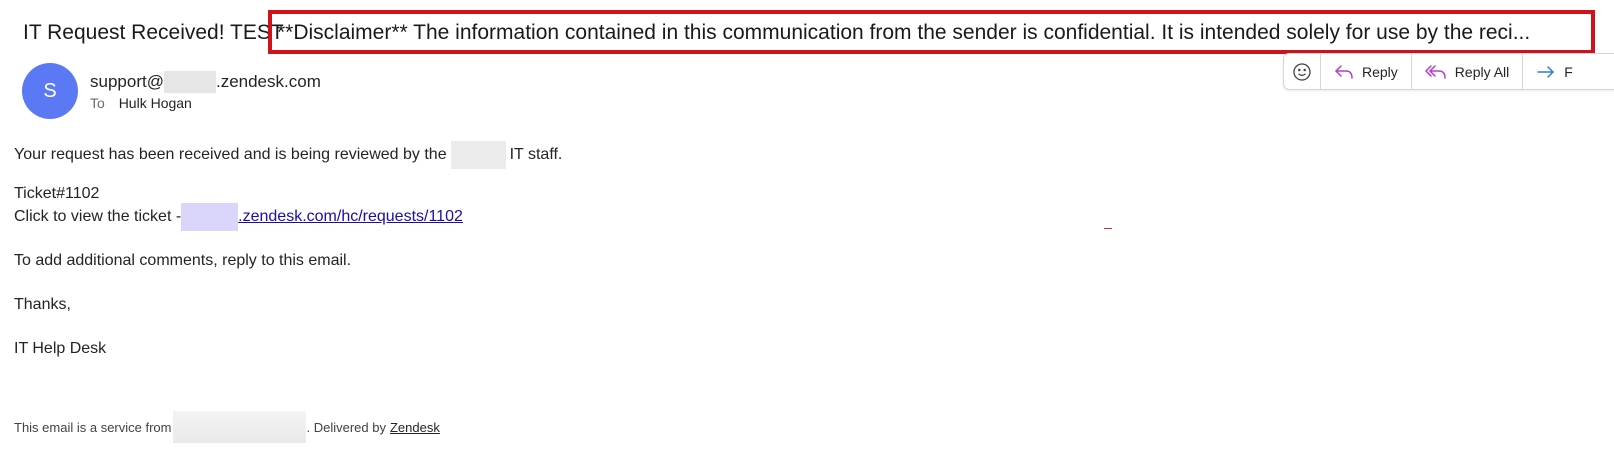 This screenshot has height=465, width=1614. Describe the element at coordinates (415, 427) in the screenshot. I see `zendesk-link: Zendesk` at that location.